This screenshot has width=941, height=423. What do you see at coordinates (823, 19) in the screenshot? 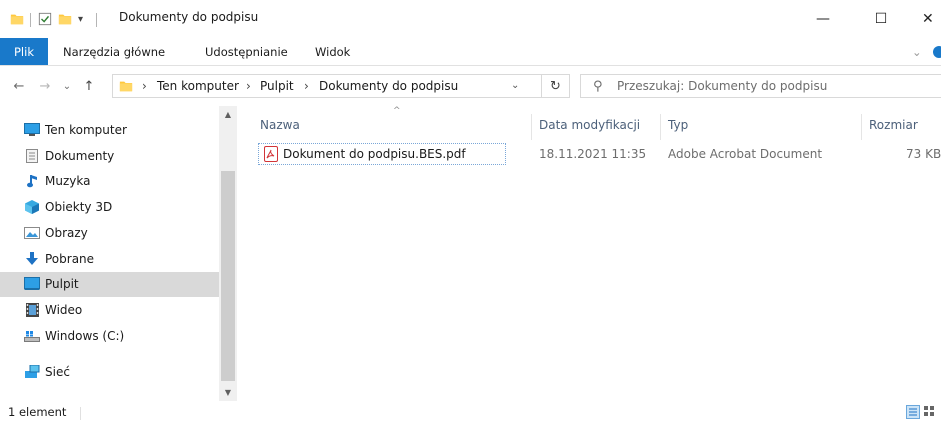
I see `minimize-button: —` at bounding box center [823, 19].